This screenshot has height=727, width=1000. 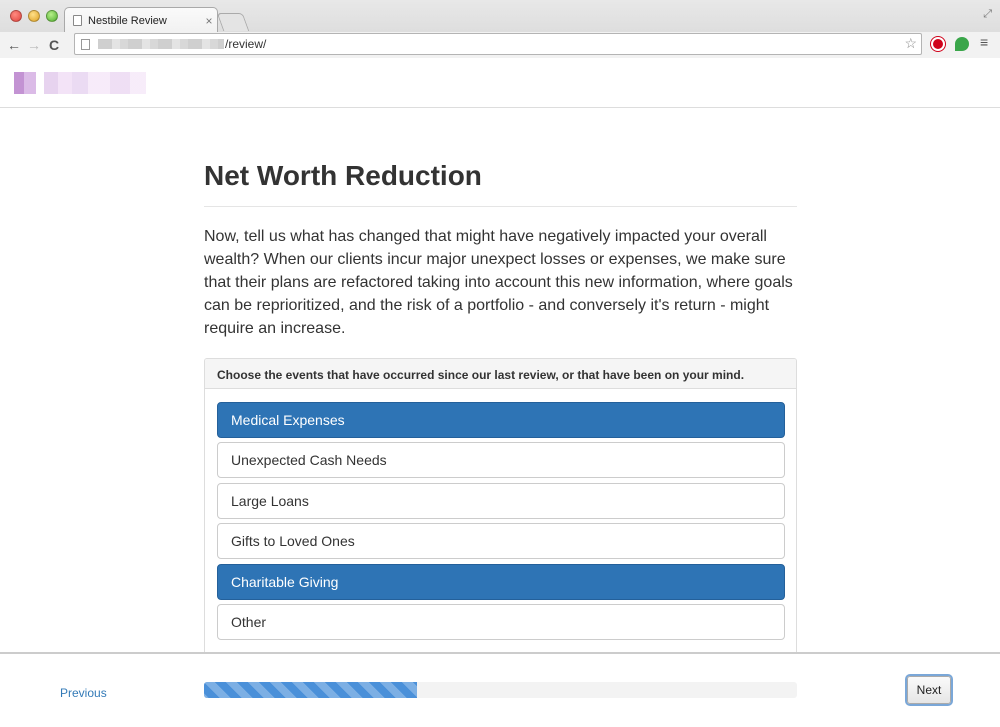 I want to click on progress-bar, so click(x=500, y=690).